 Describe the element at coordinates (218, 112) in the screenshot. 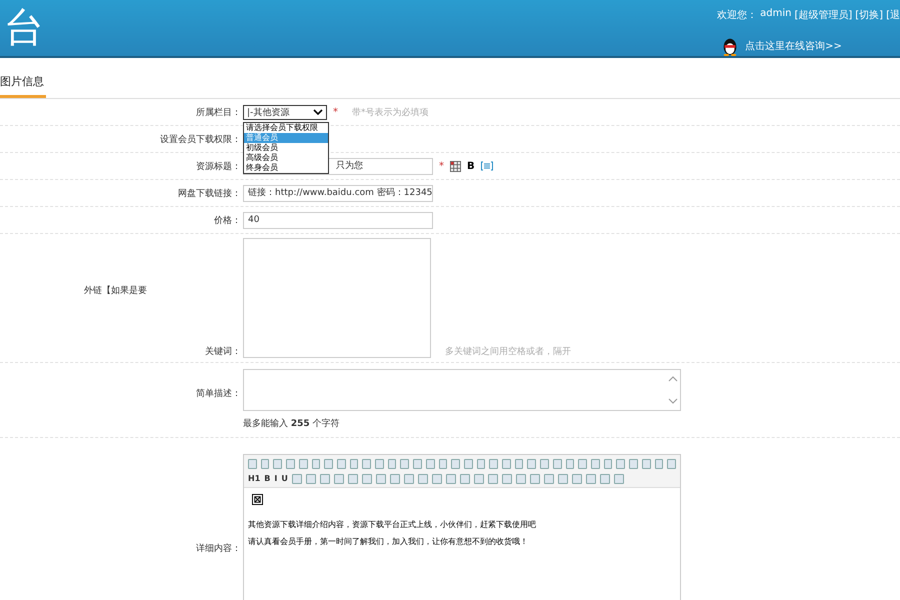

I see `field-label: 所属栏目：` at that location.